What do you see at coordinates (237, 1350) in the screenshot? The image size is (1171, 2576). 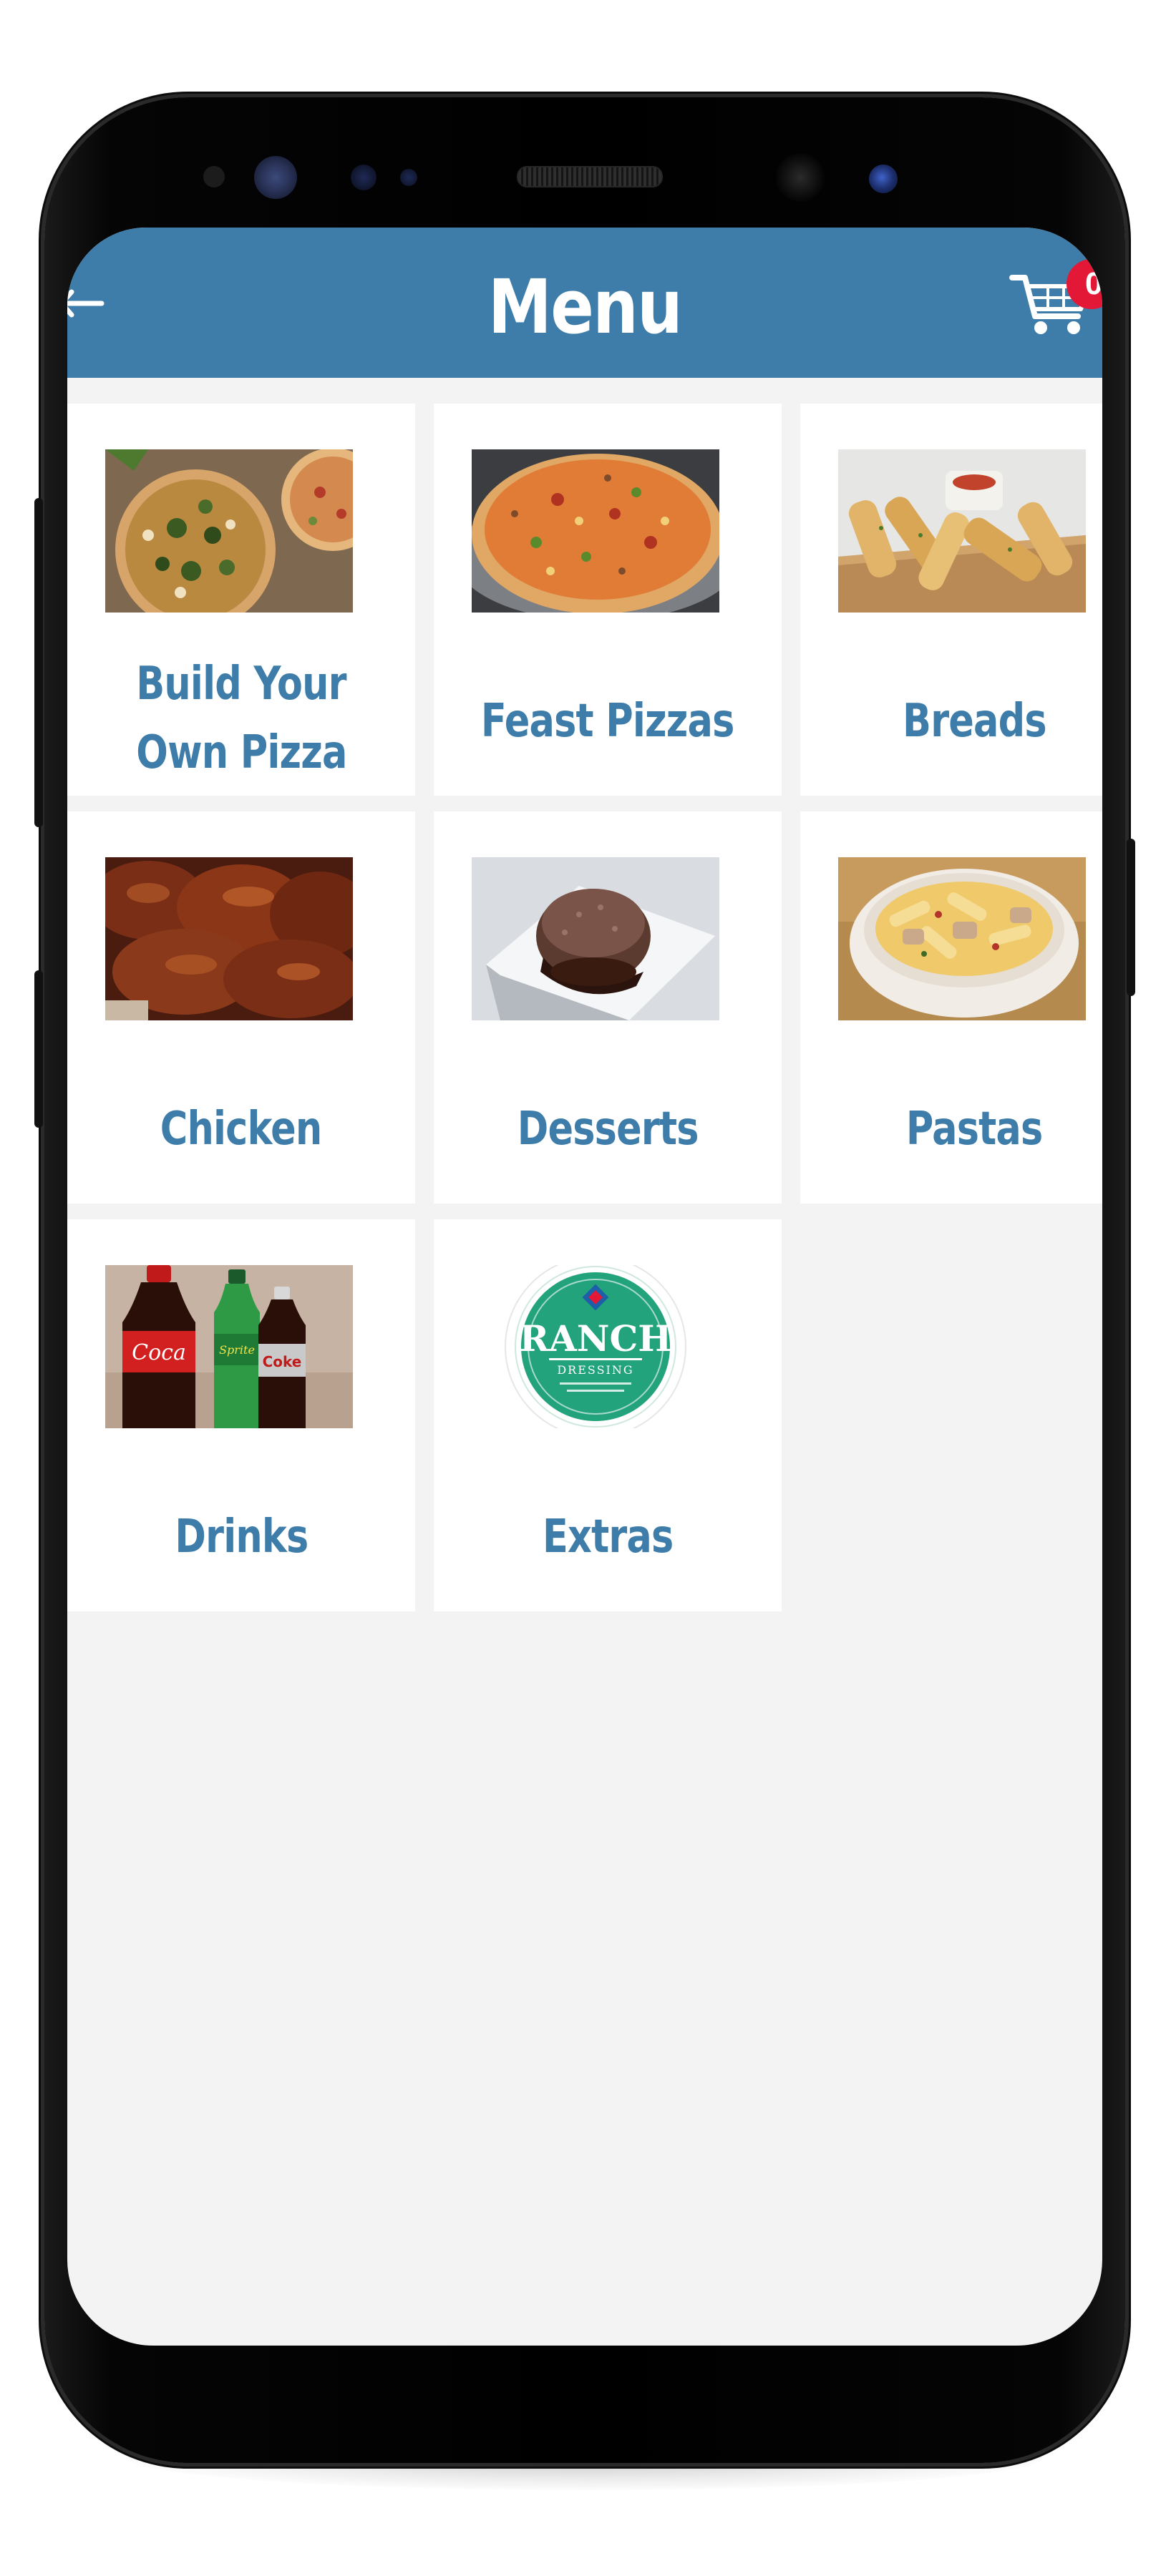 I see `svg-text: Sprite` at bounding box center [237, 1350].